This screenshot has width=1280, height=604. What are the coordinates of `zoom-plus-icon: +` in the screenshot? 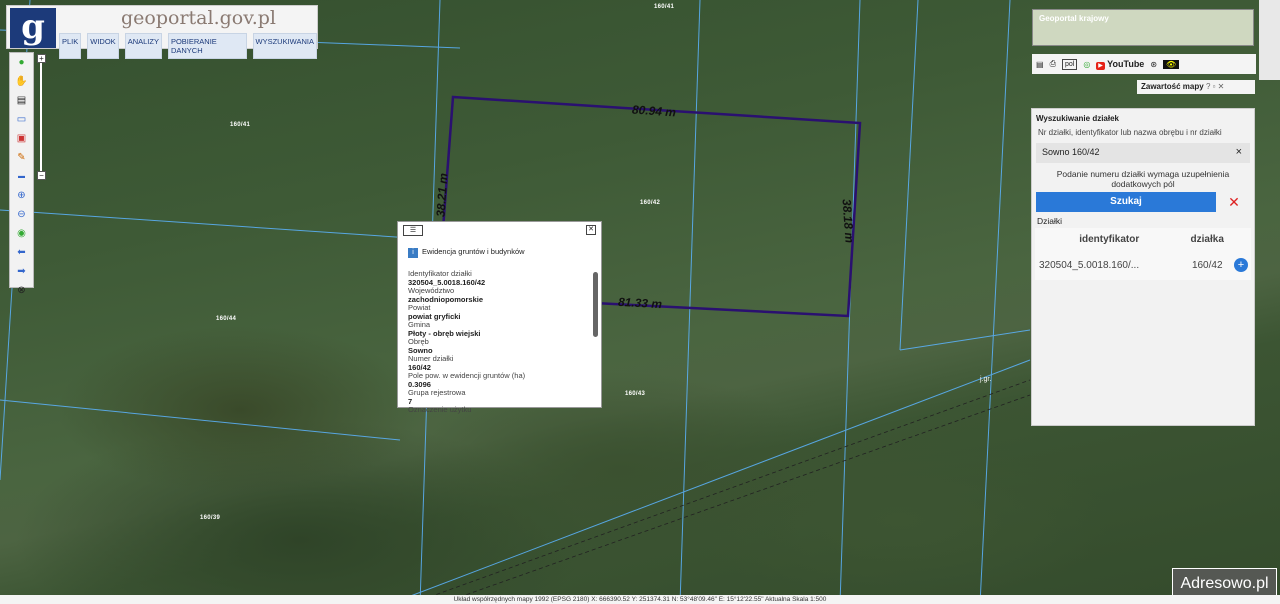 It's located at (41, 58).